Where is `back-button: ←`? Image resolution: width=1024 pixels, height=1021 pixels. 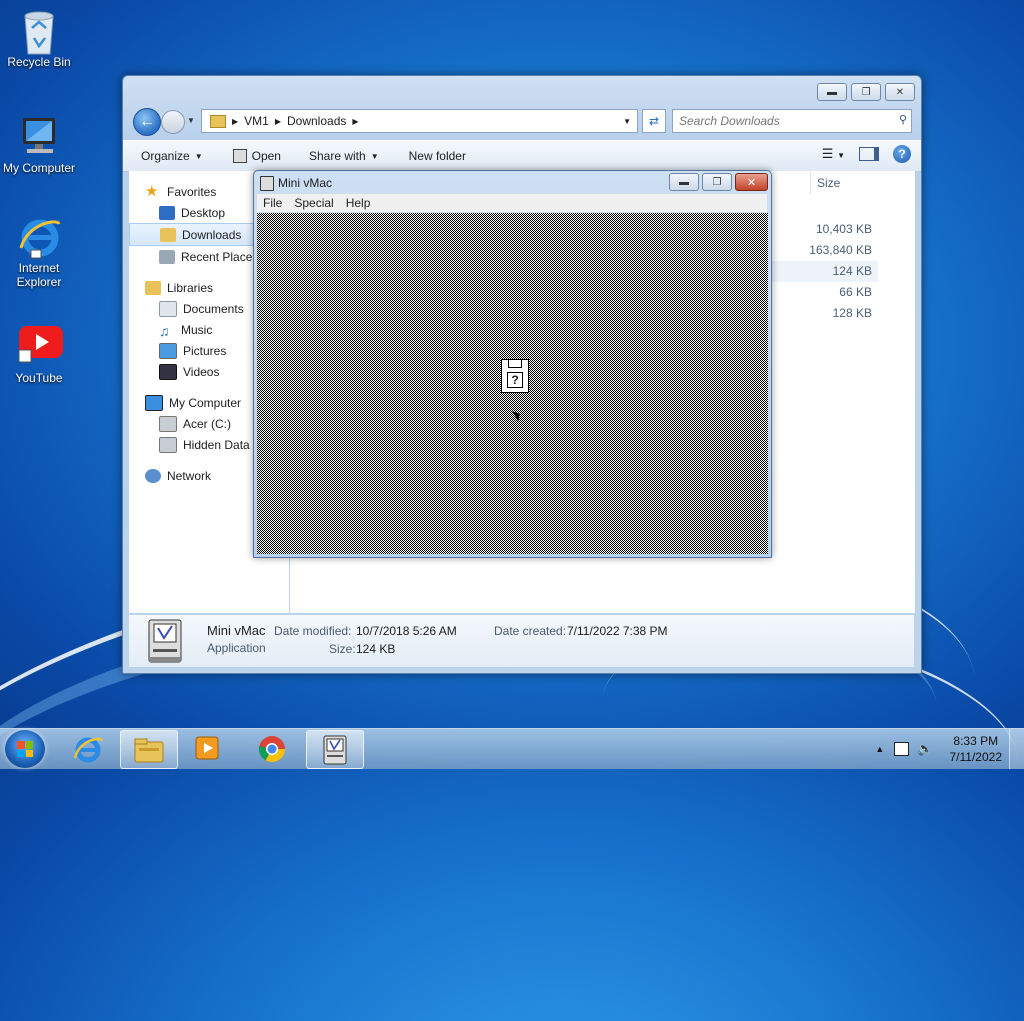
back-button: ← is located at coordinates (147, 122).